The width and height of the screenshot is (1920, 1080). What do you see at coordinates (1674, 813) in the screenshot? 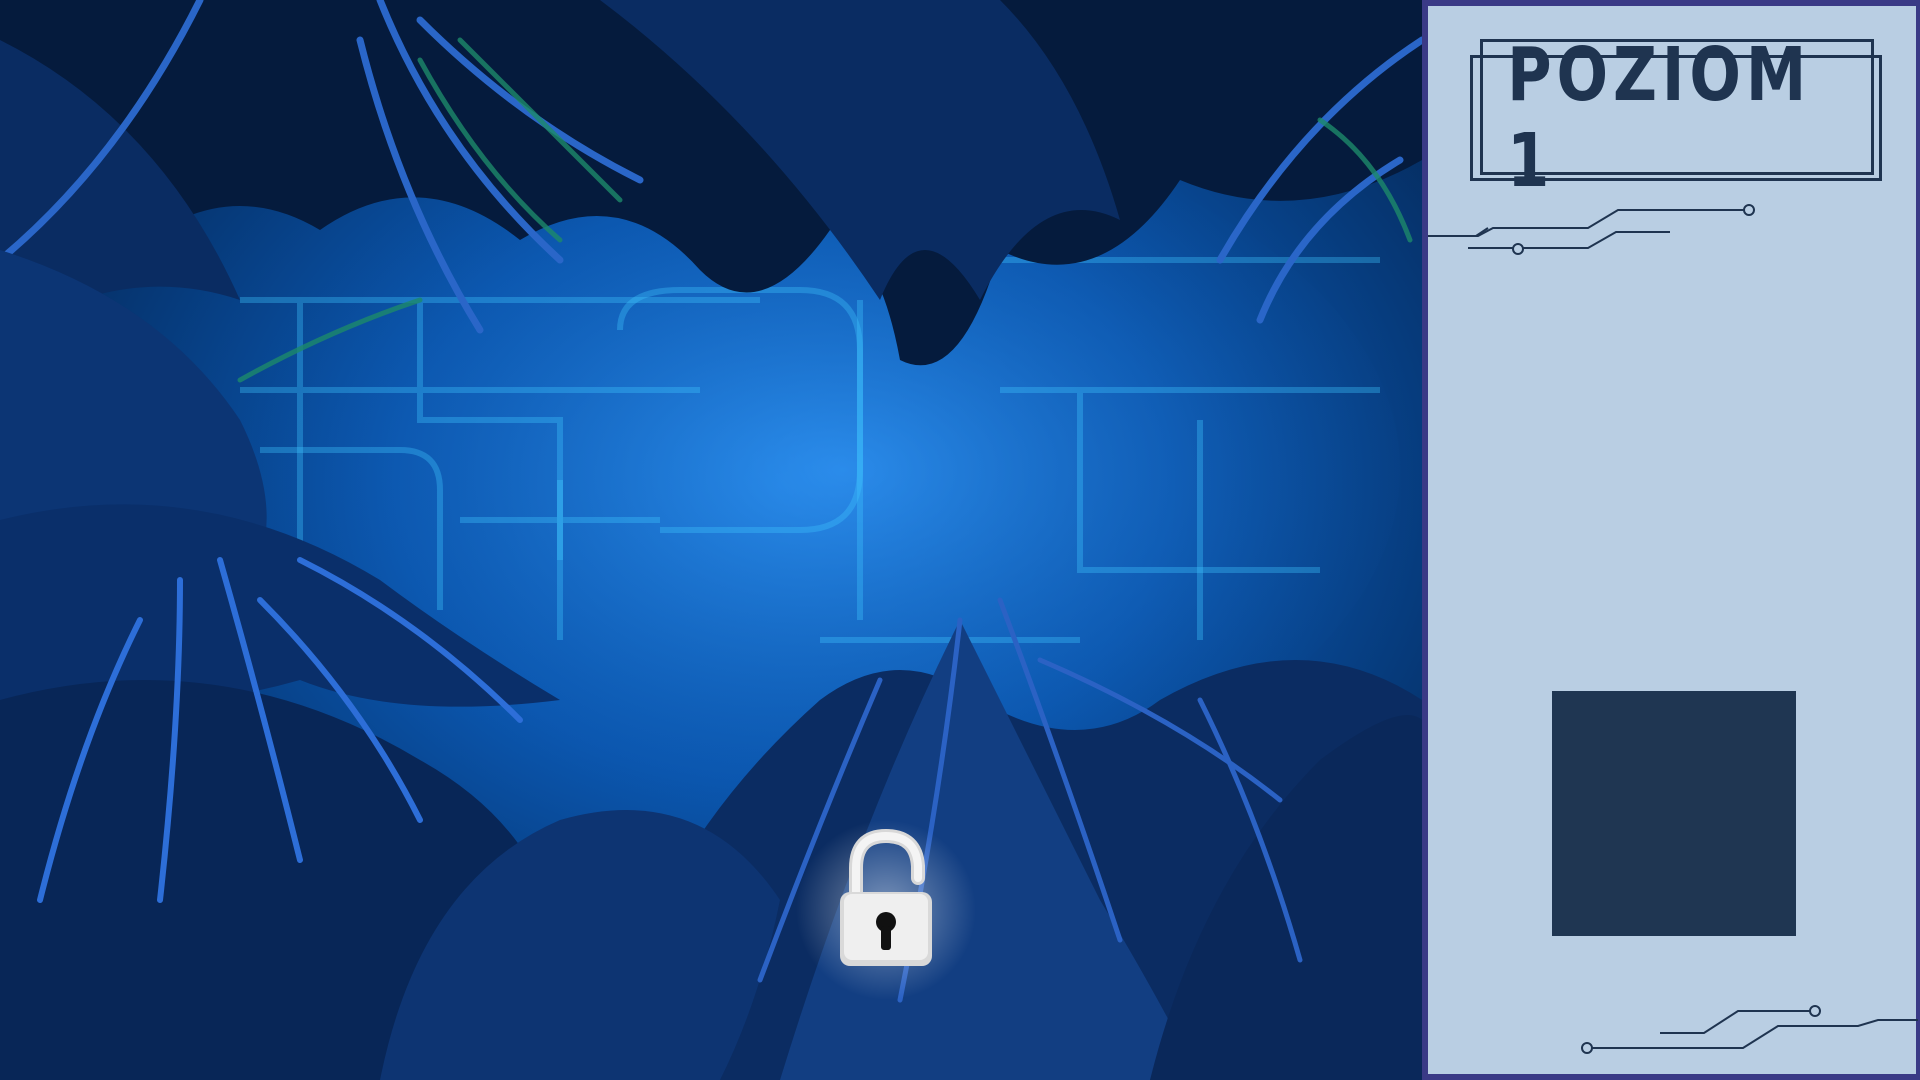
I see `item-slot` at bounding box center [1674, 813].